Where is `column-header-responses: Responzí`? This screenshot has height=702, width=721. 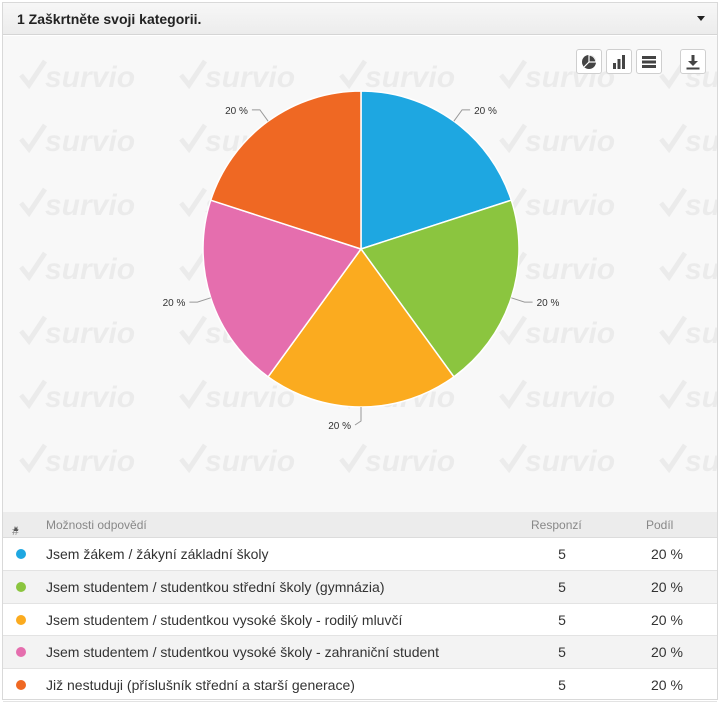
column-header-responses: Responzí is located at coordinates (556, 525).